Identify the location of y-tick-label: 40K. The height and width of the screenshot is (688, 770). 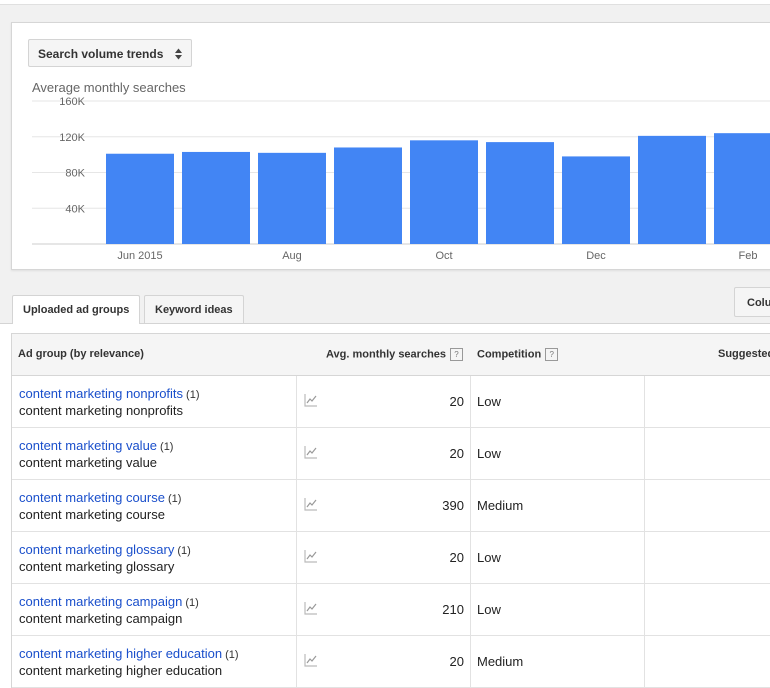
(75, 209).